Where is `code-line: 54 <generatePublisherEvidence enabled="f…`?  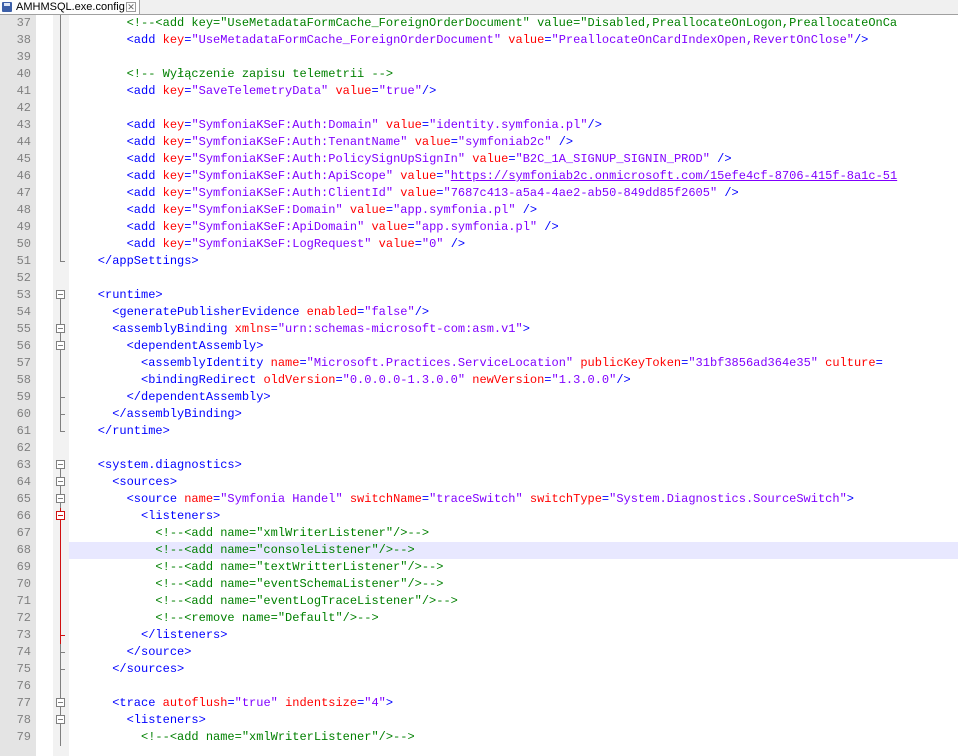 code-line: 54 <generatePublisherEvidence enabled="f… is located at coordinates (479, 312).